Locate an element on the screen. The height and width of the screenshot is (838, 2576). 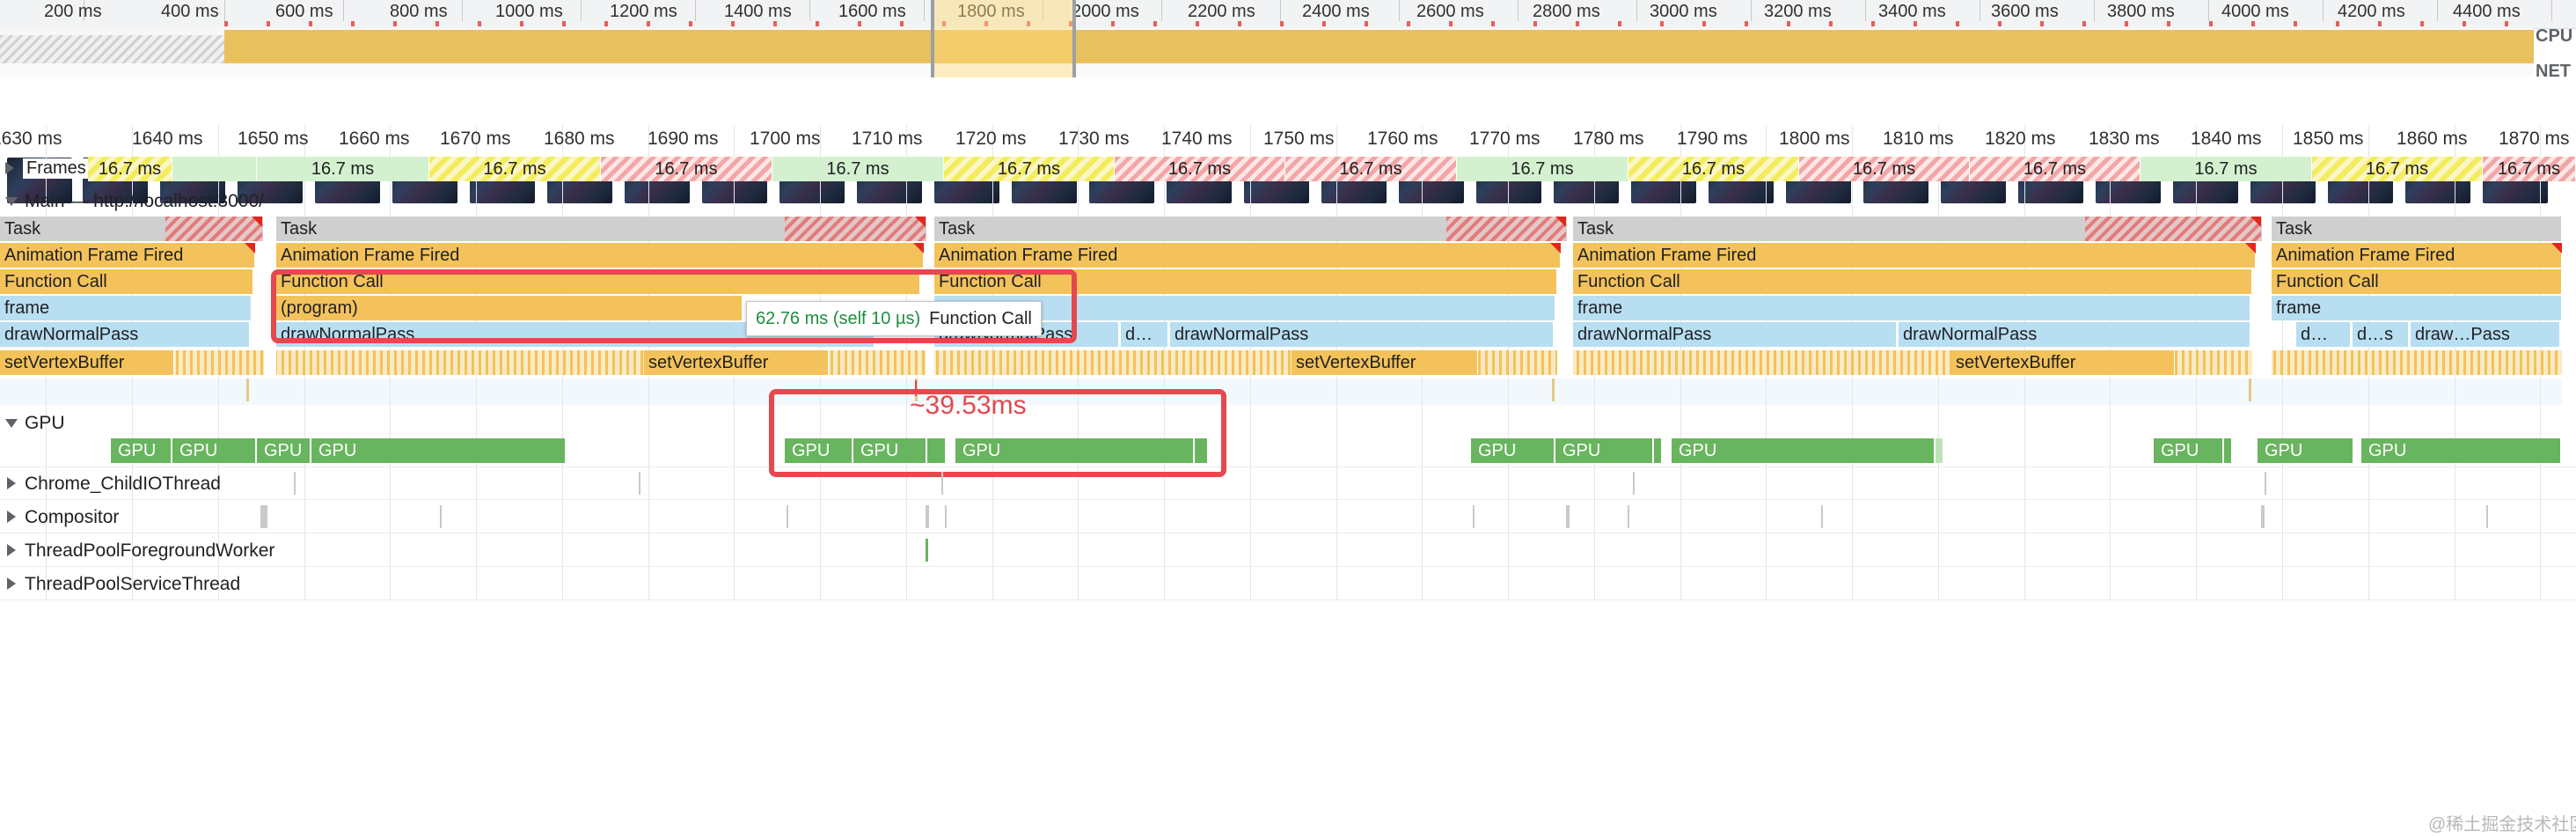
thread-track-child-io: Chrome_ChildIOThread is located at coordinates (1288, 484).